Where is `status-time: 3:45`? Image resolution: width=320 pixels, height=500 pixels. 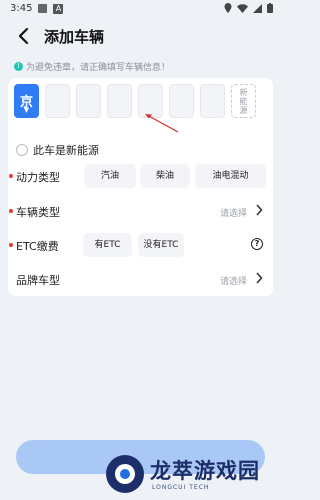 status-time: 3:45 is located at coordinates (21, 8).